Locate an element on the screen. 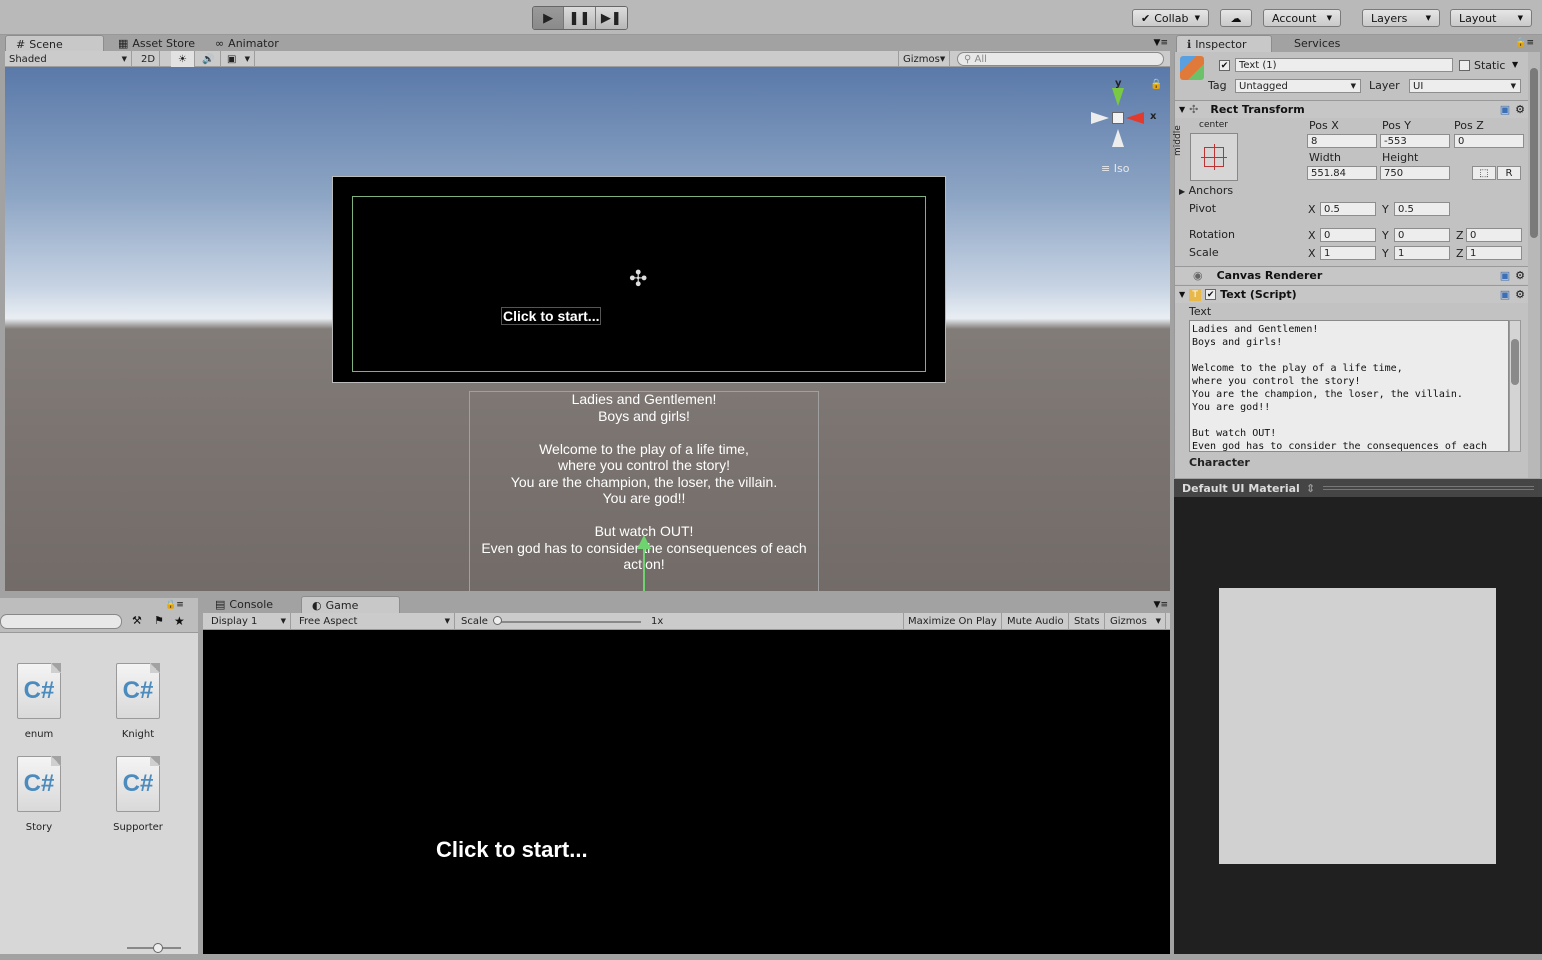  pos-x-field: 8 is located at coordinates (1342, 141).